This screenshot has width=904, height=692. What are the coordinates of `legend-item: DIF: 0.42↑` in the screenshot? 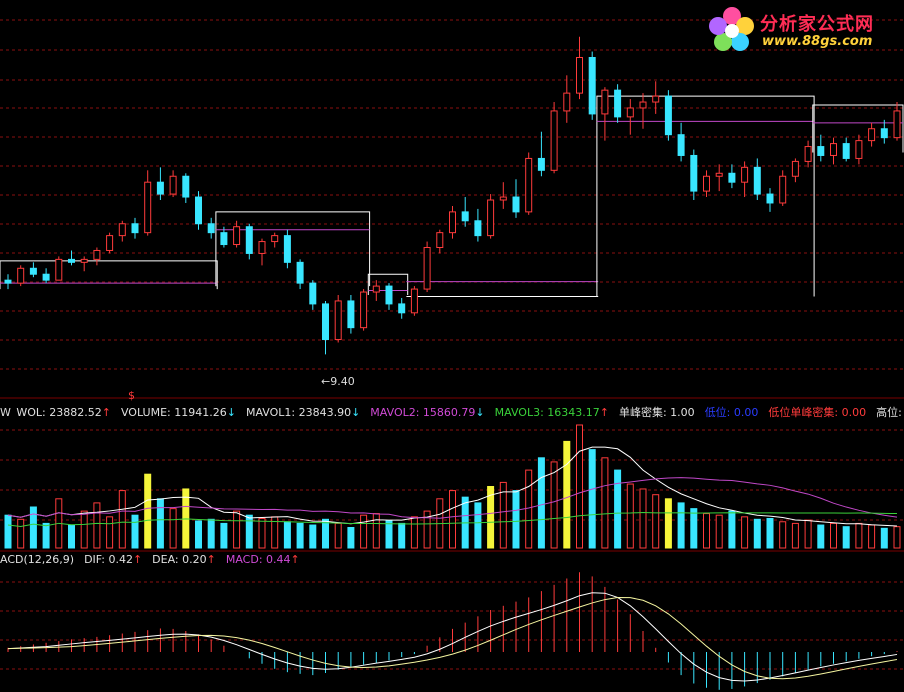 It's located at (113, 559).